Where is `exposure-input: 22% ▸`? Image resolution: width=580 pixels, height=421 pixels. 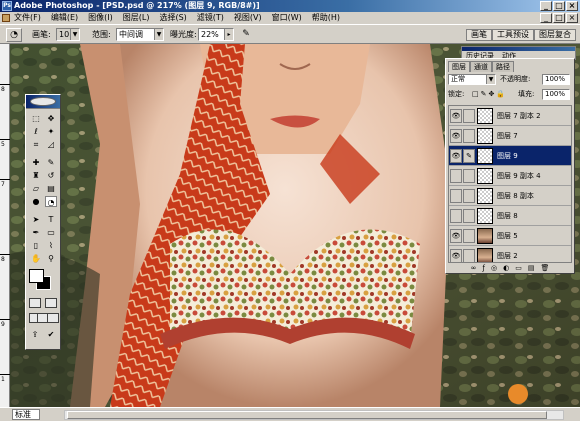
exposure-input: 22% ▸ is located at coordinates (216, 34).